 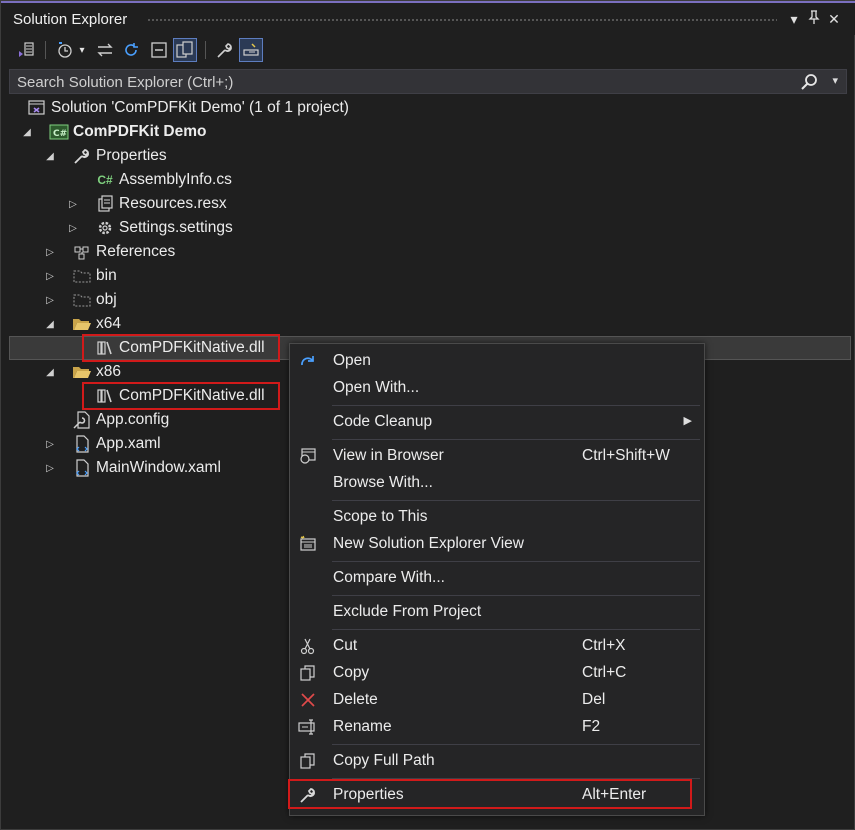 What do you see at coordinates (225, 50) in the screenshot?
I see `properties-toolbar-button` at bounding box center [225, 50].